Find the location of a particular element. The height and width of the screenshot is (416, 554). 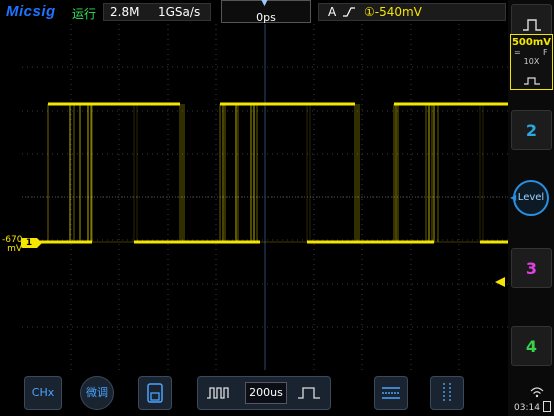

menu-icon is located at coordinates (391, 393).